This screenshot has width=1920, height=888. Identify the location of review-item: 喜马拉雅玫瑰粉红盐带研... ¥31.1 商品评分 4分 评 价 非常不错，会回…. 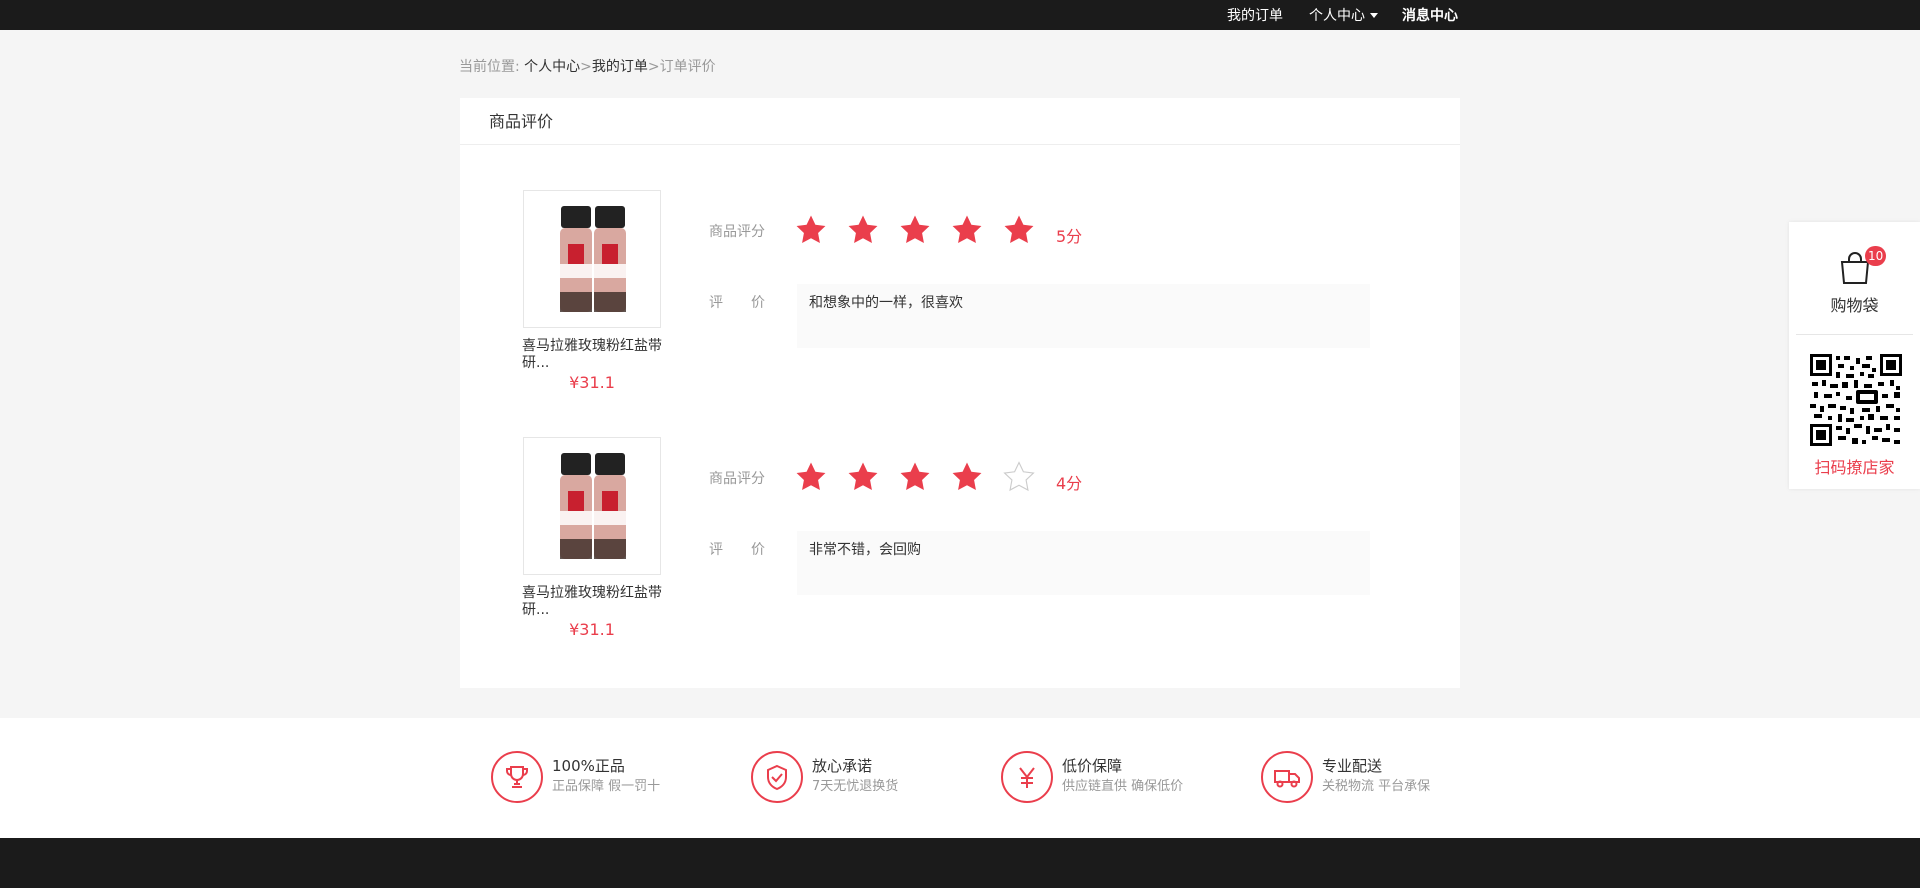
(960, 542).